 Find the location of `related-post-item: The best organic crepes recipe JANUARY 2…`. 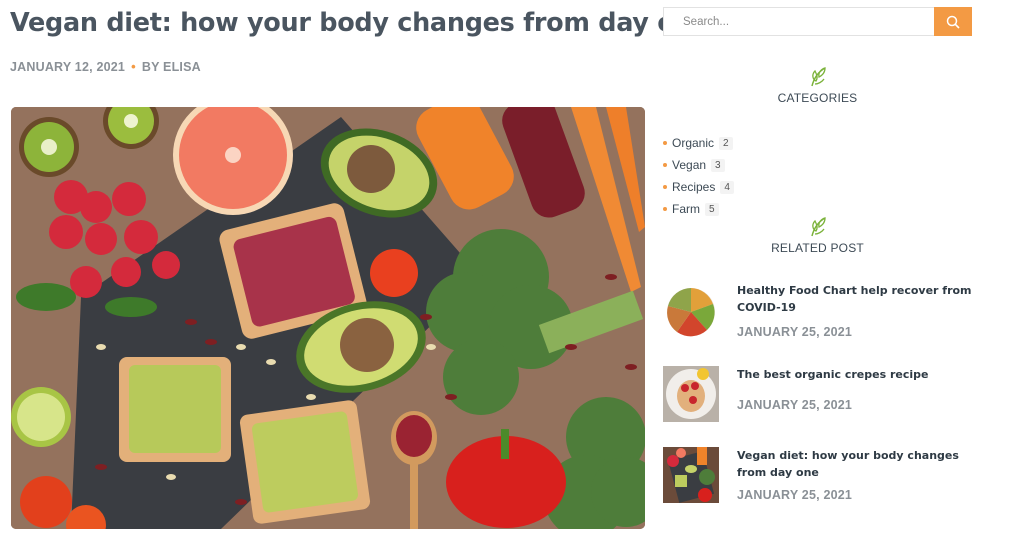

related-post-item: The best organic crepes recipe JANUARY 2… is located at coordinates (823, 396).